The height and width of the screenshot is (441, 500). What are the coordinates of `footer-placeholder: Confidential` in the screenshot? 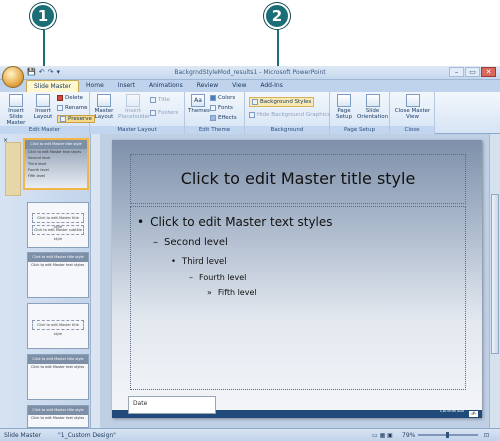 It's located at (452, 410).